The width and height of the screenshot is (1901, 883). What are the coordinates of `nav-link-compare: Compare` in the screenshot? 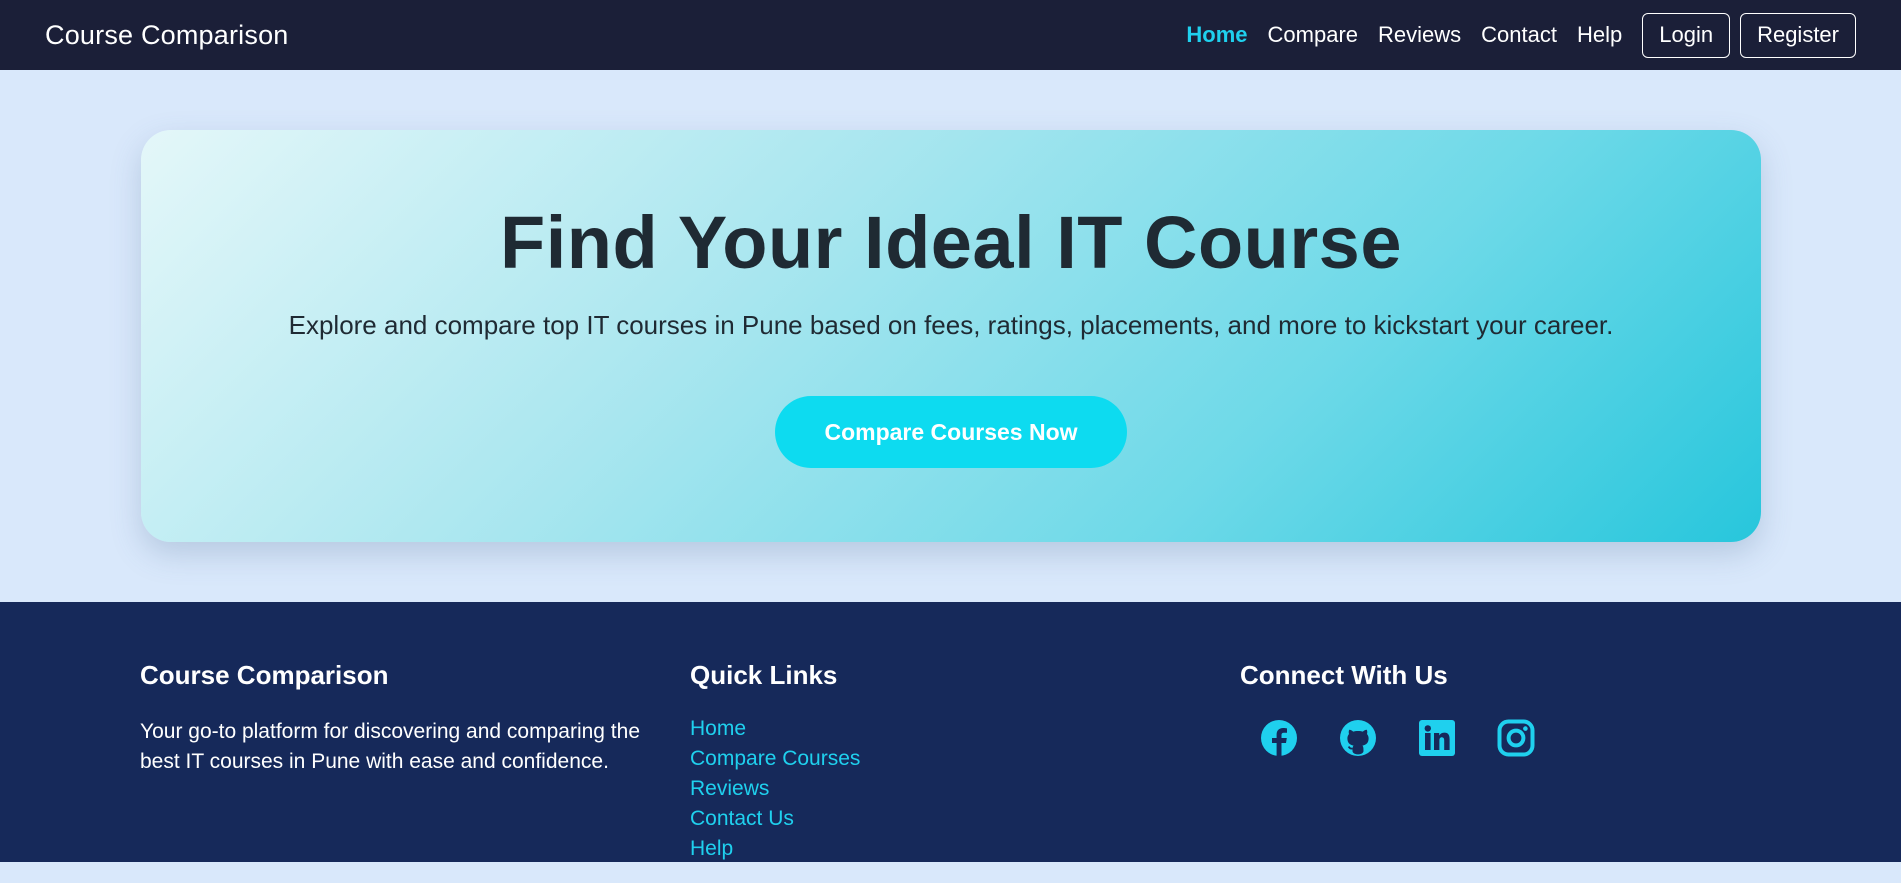 It's located at (1313, 35).